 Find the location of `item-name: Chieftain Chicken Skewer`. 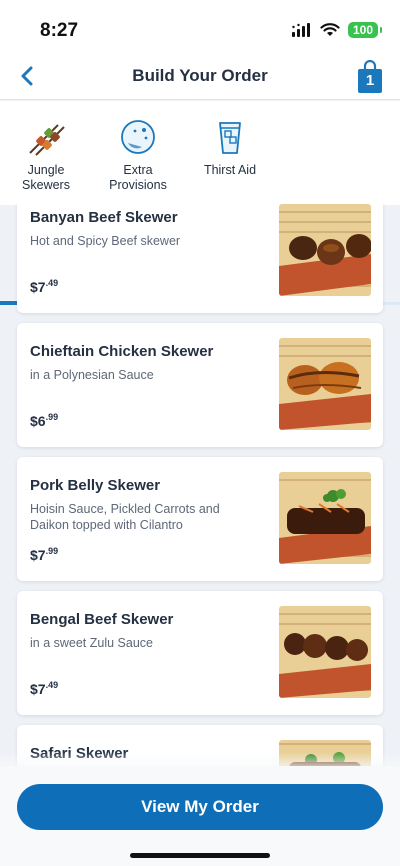

item-name: Chieftain Chicken Skewer is located at coordinates (122, 351).